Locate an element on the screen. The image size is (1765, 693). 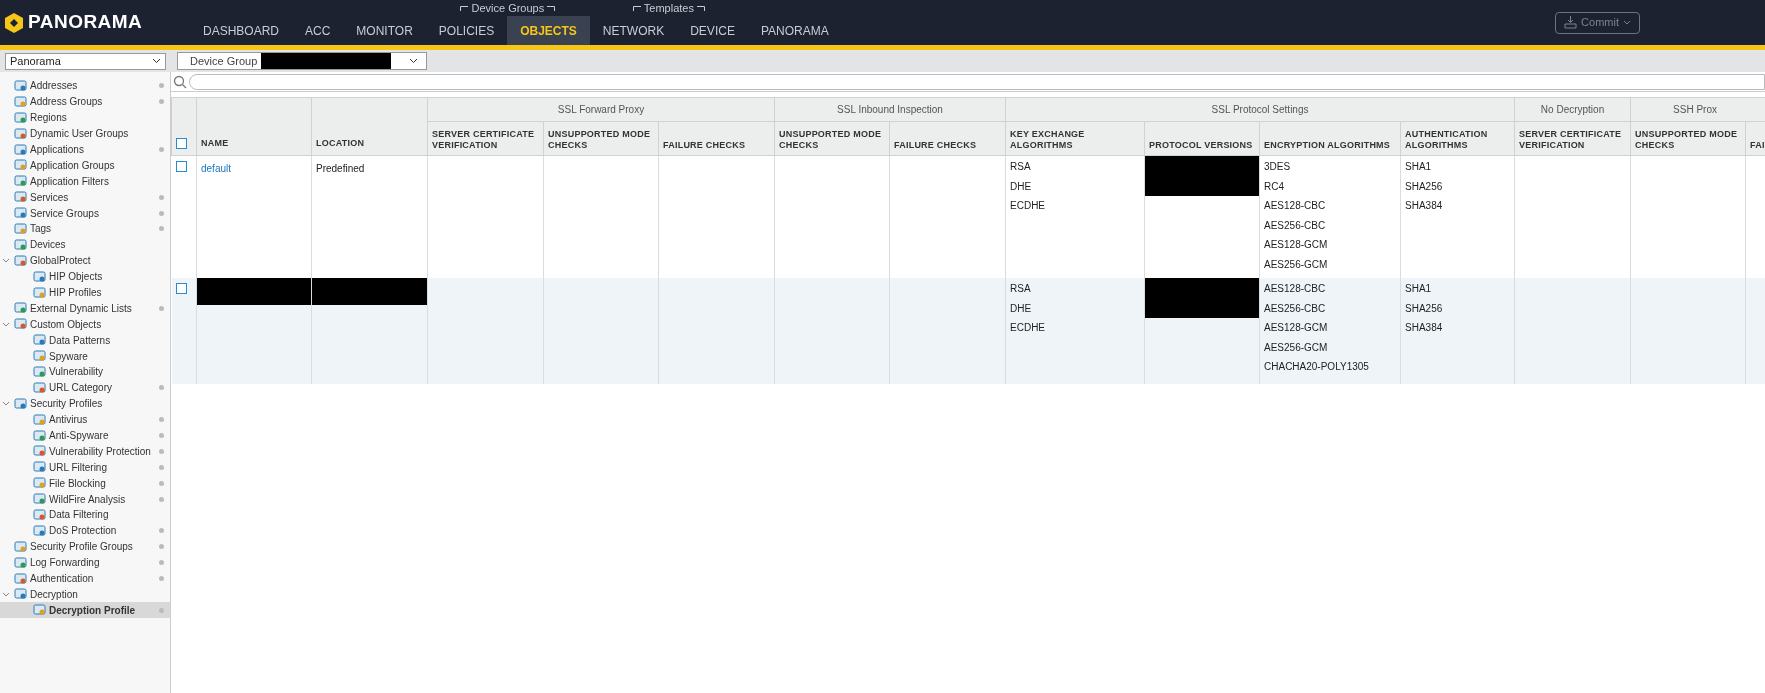
sidebar-item: Anti-Spyware is located at coordinates (85, 435).